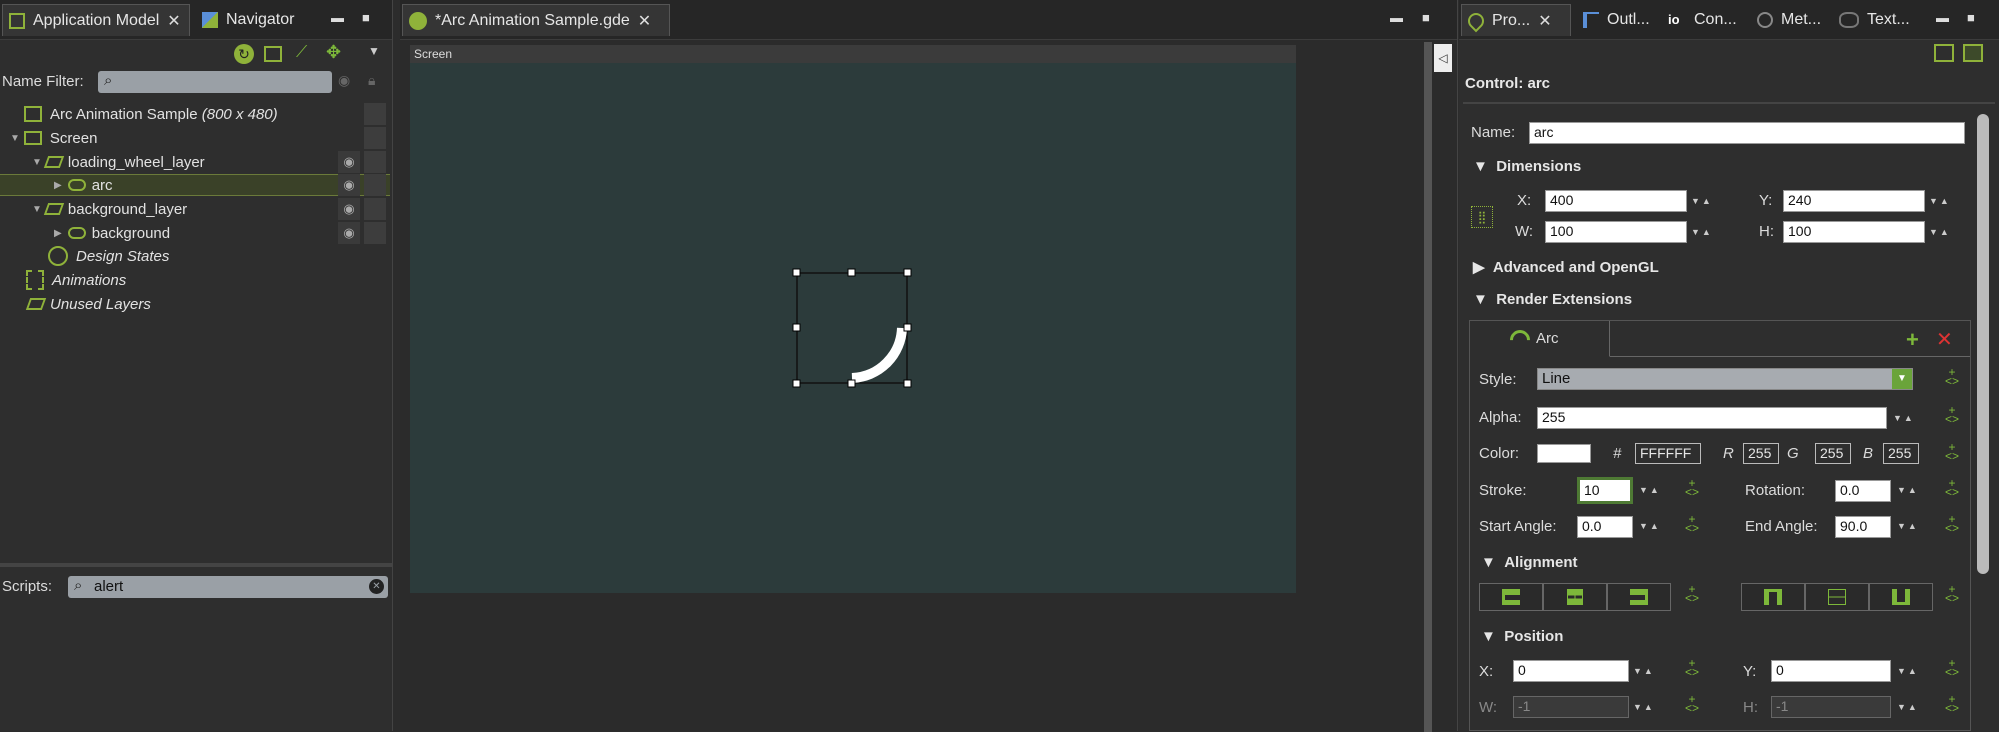 The image size is (1999, 732). What do you see at coordinates (89, 304) in the screenshot?
I see `tree-unused-layers: Unused Layers` at bounding box center [89, 304].